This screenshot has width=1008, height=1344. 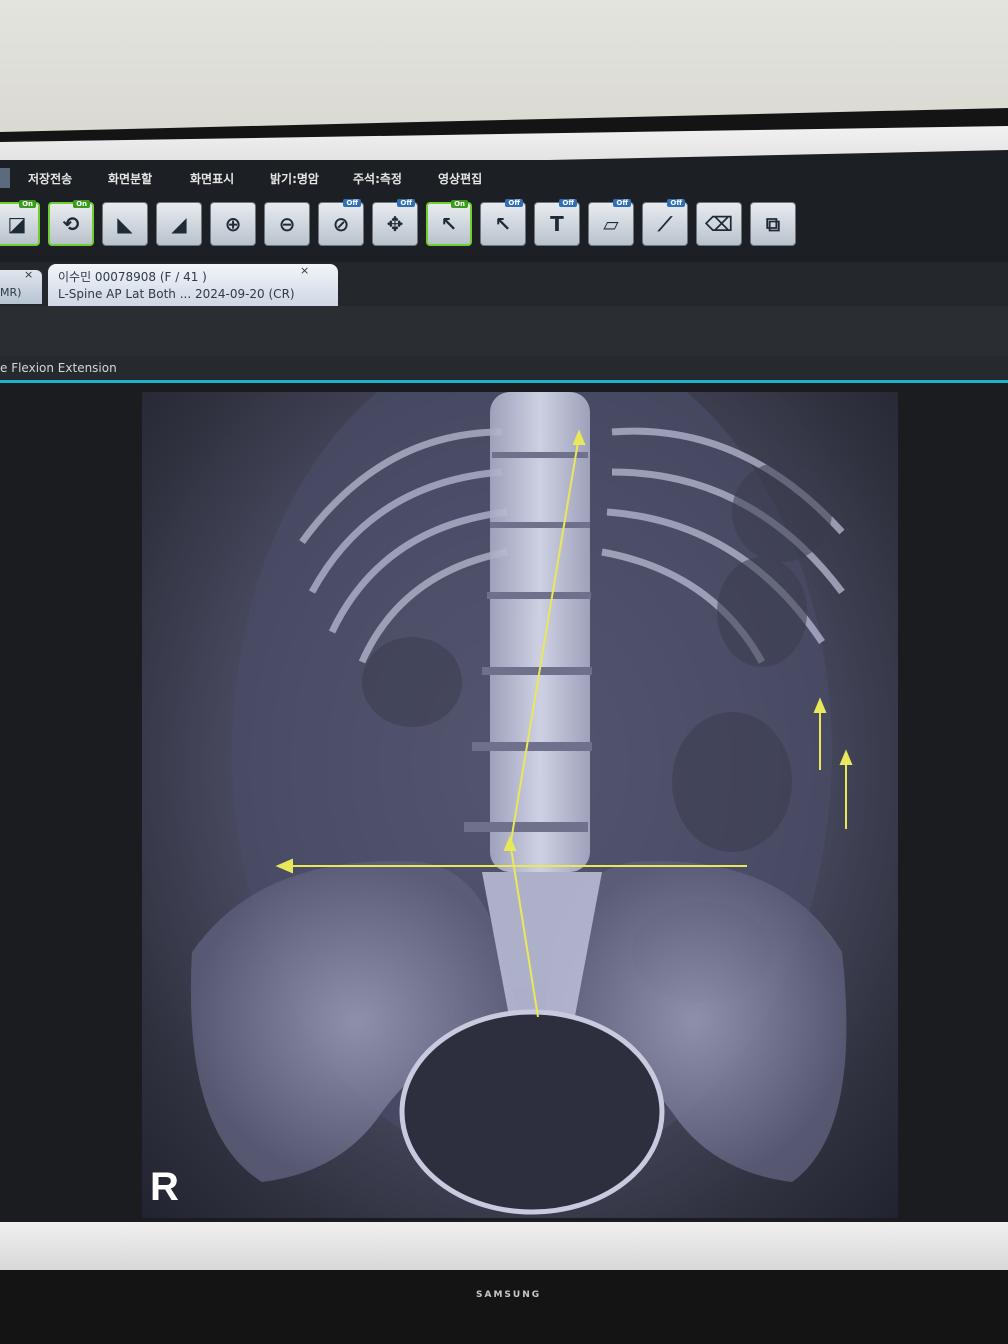 I want to click on flip-button: ◣, so click(x=125, y=224).